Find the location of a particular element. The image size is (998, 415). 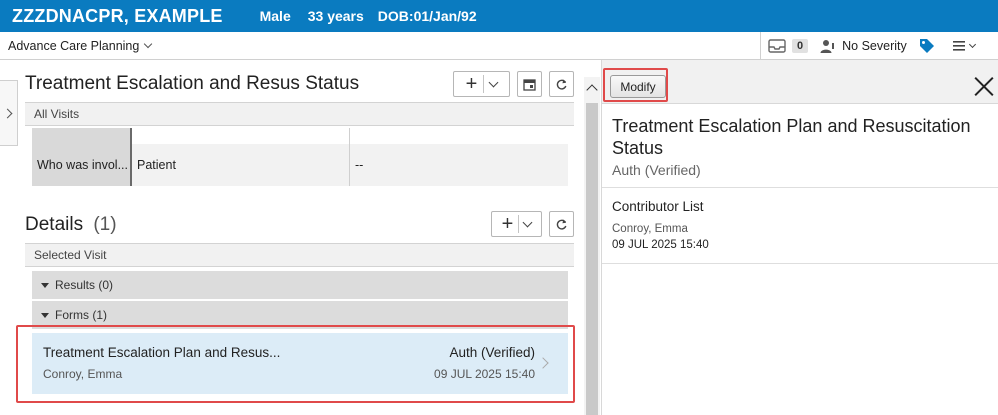

calendar-button is located at coordinates (529, 84).